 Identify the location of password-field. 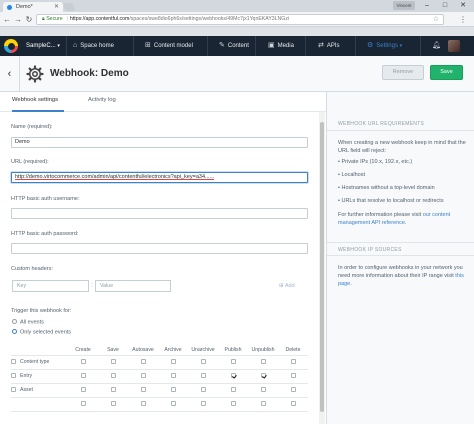
(159, 248).